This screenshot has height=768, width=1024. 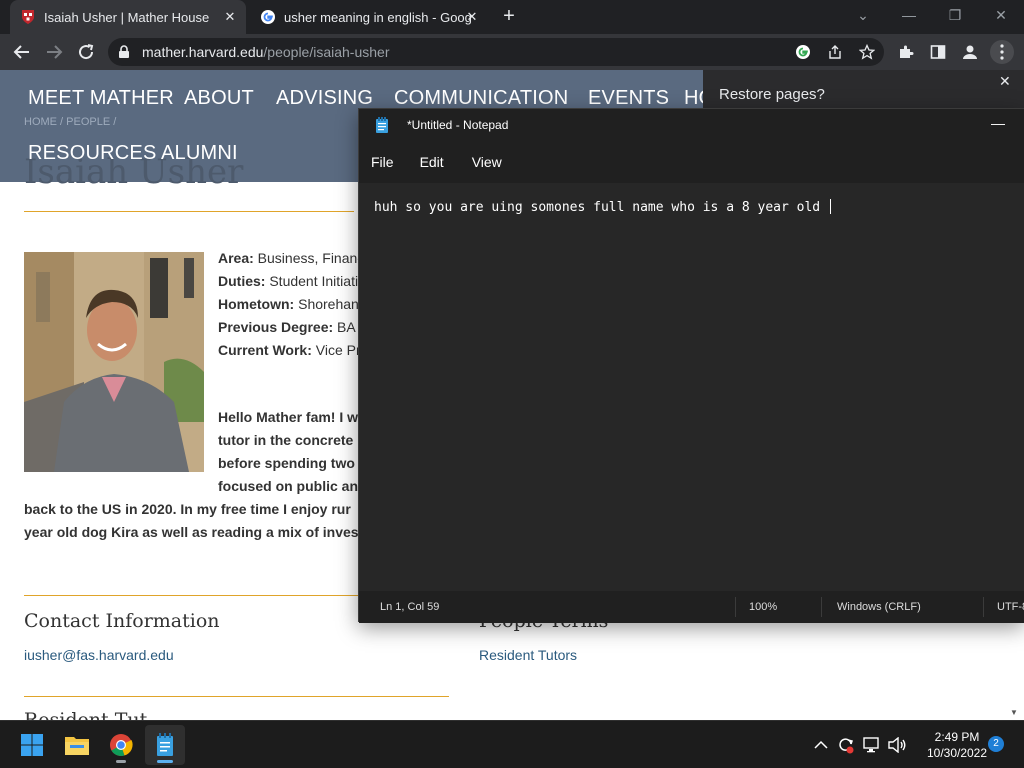 What do you see at coordinates (628, 98) in the screenshot?
I see `nav-events: EVENTS` at bounding box center [628, 98].